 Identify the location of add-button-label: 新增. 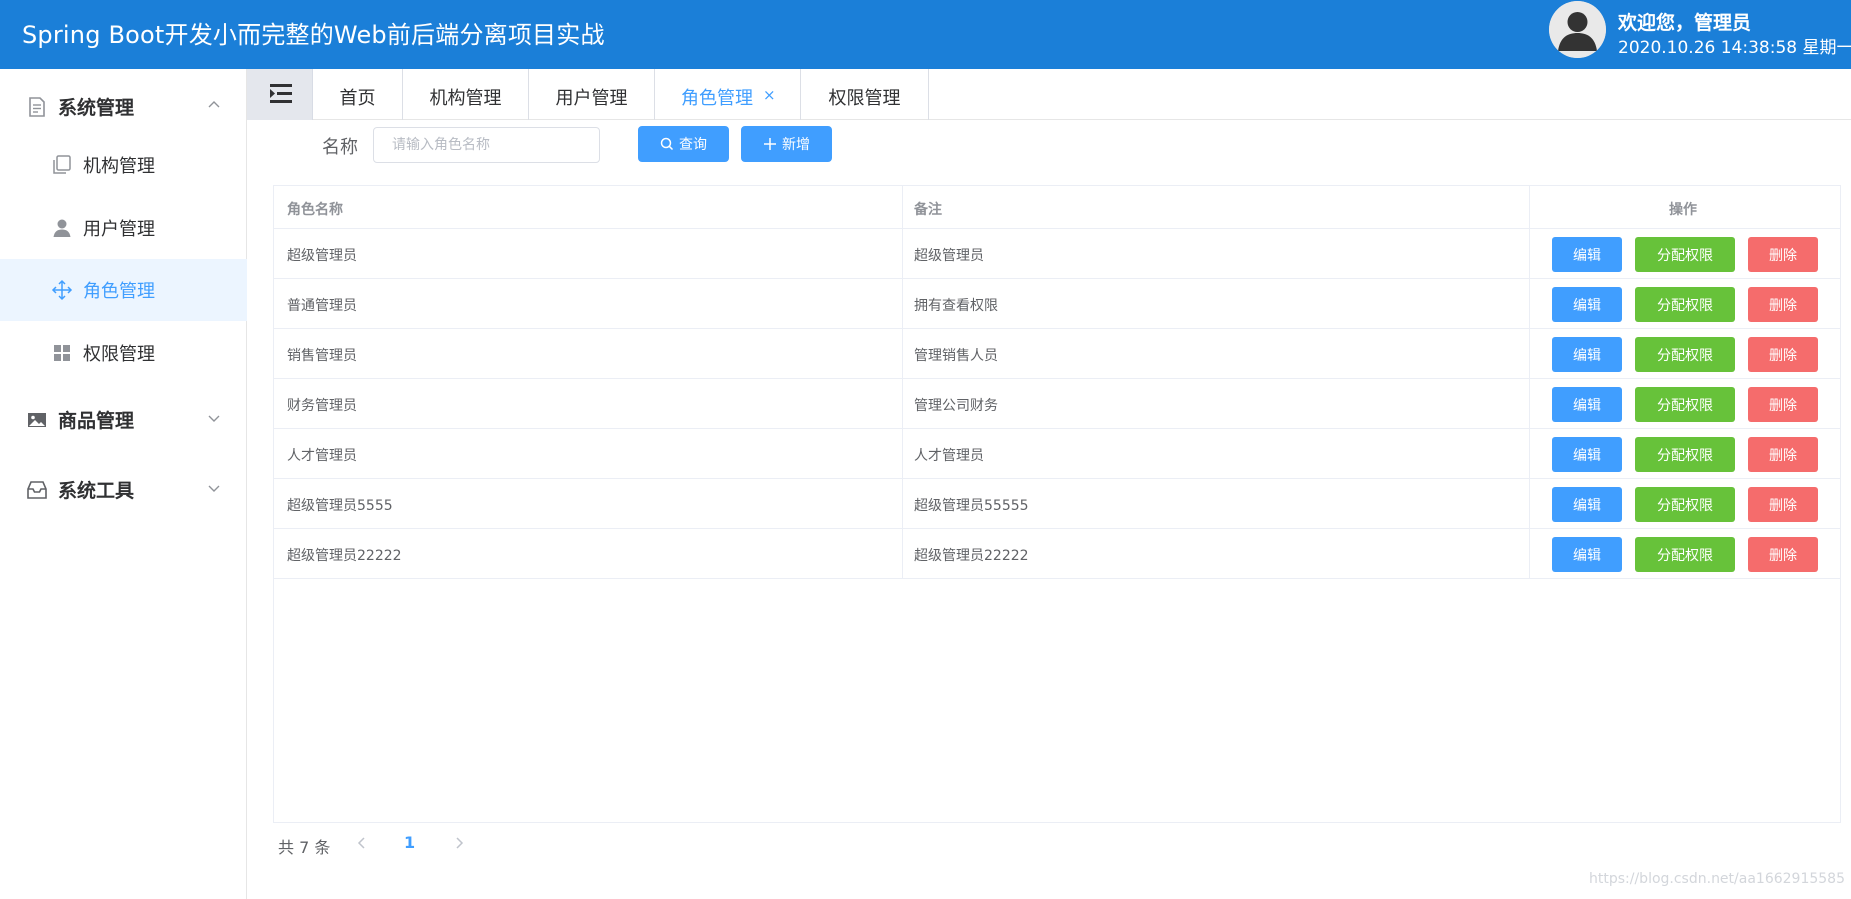
(796, 145).